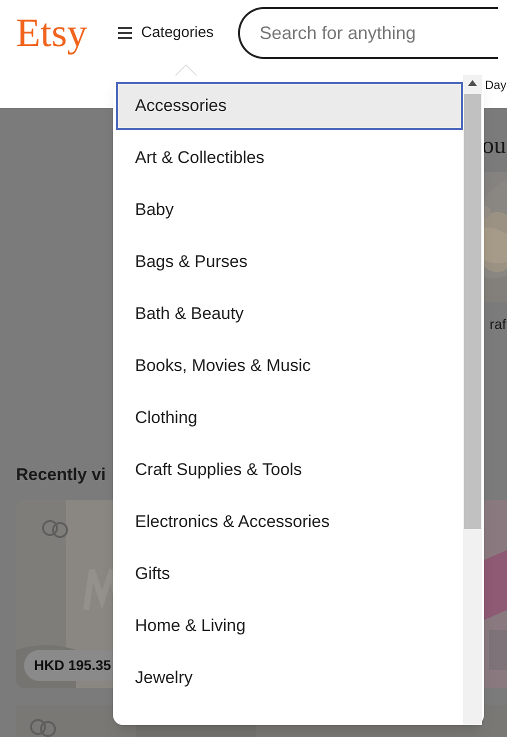 The height and width of the screenshot is (737, 507). What do you see at coordinates (472, 311) in the screenshot?
I see `scrollbar-thumb` at bounding box center [472, 311].